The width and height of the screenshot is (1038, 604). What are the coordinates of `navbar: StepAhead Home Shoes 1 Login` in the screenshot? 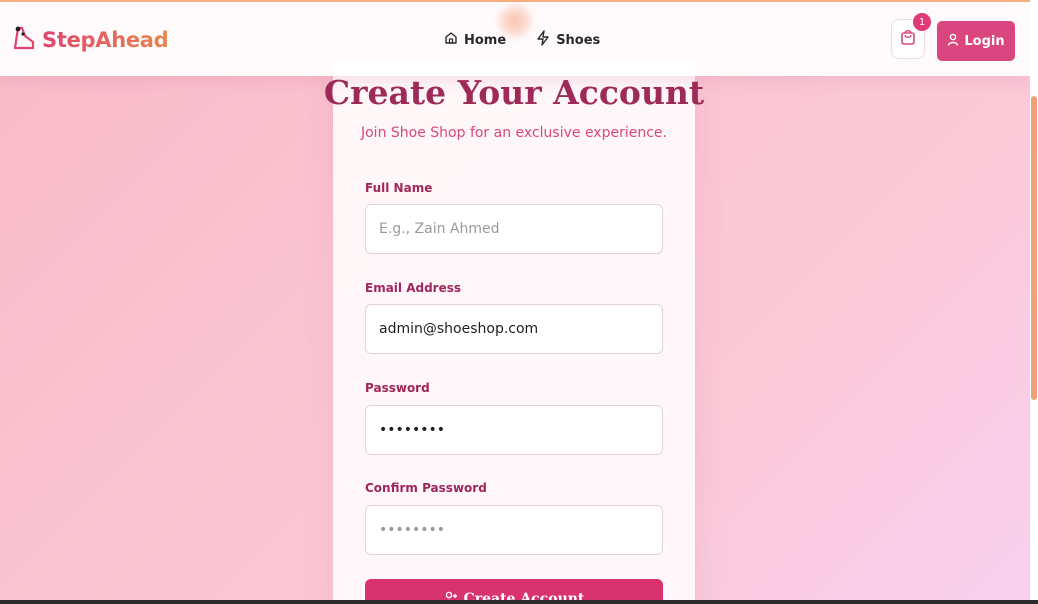 It's located at (515, 39).